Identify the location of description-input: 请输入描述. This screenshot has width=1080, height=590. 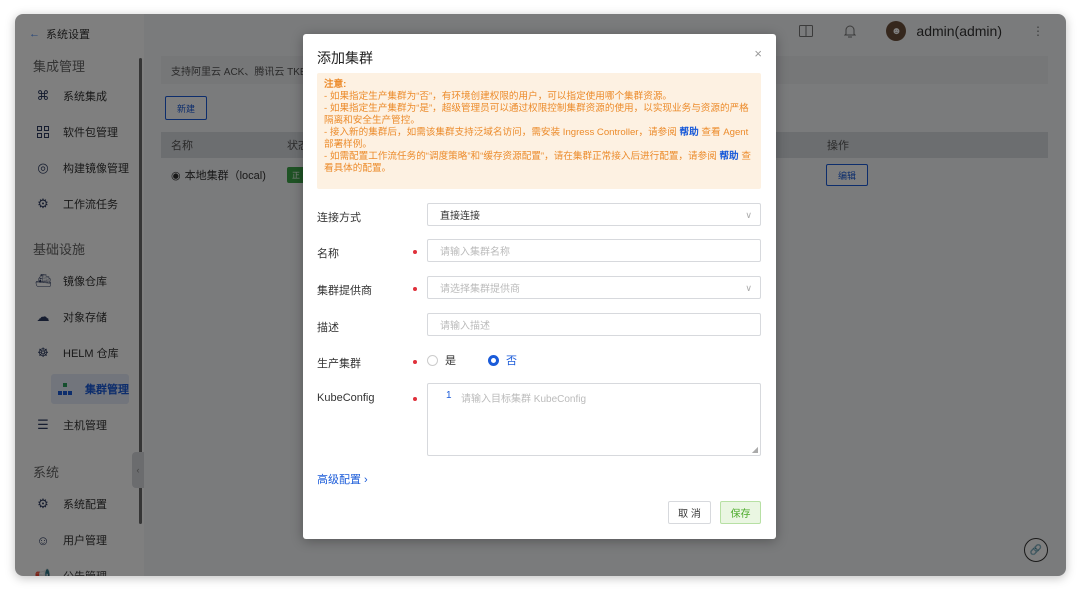
(594, 324).